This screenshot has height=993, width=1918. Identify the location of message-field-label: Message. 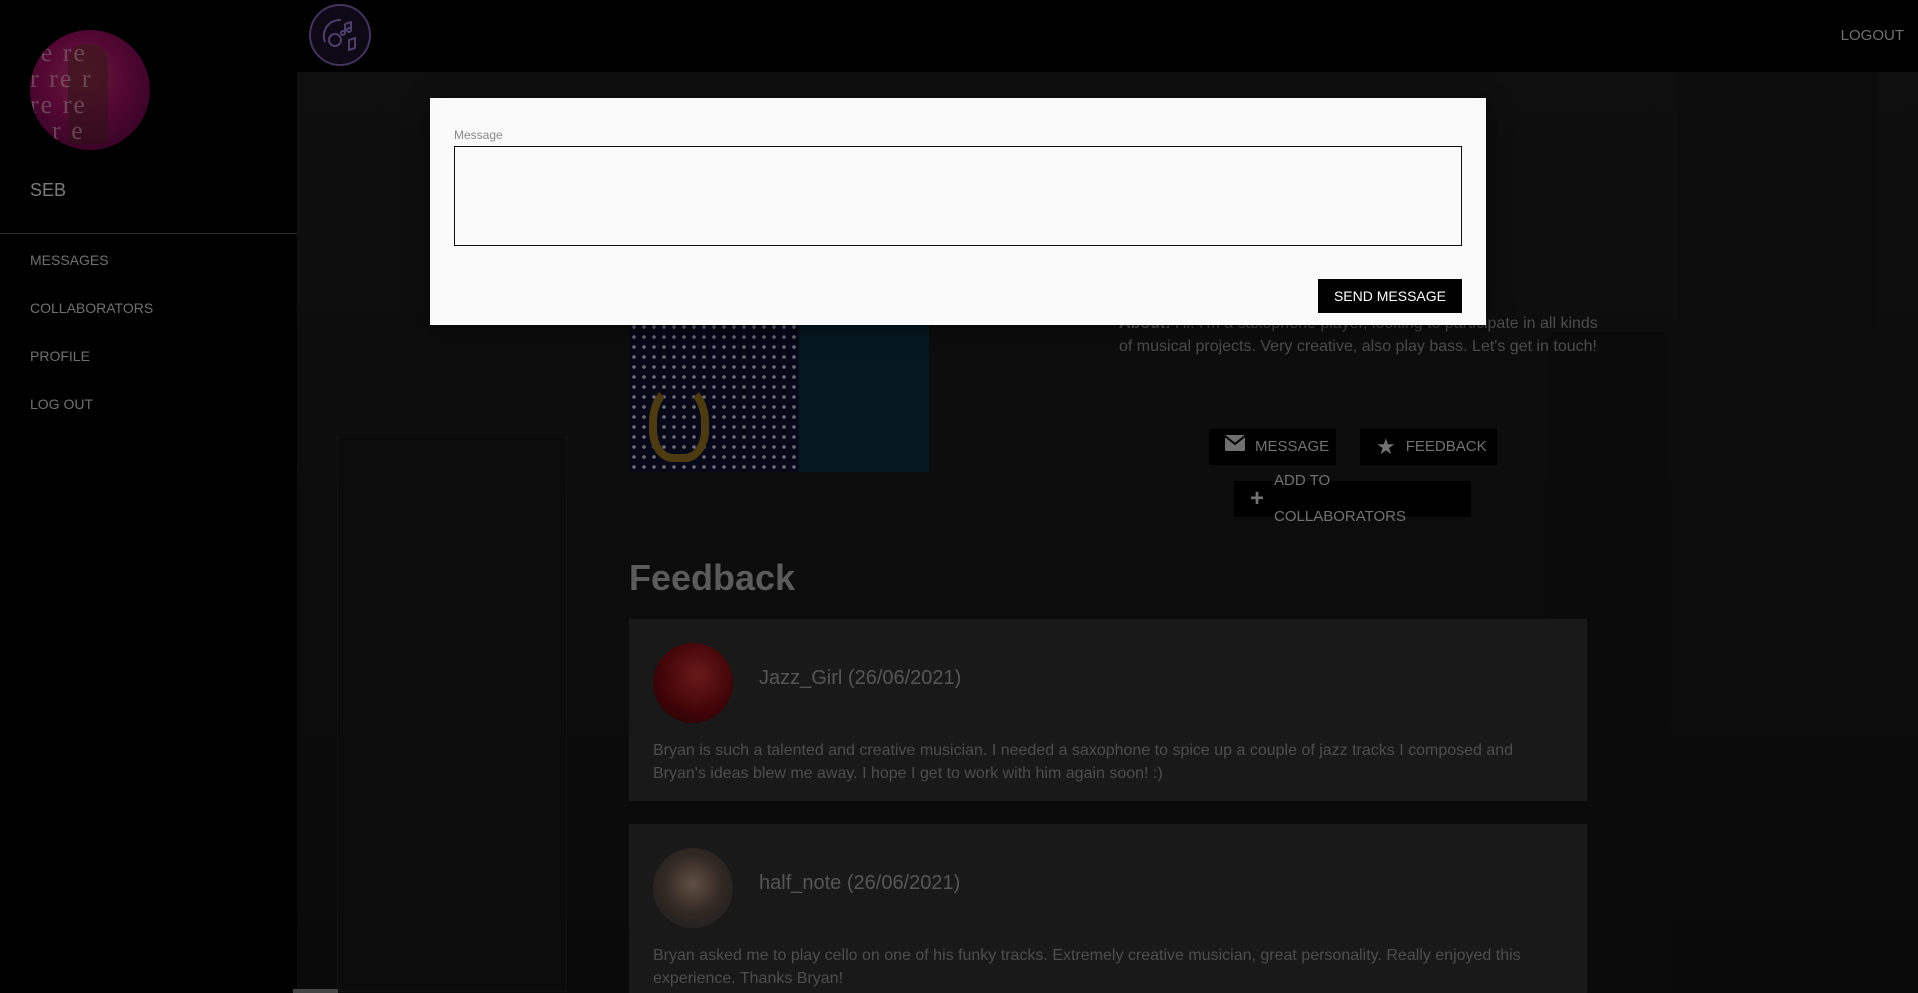
(478, 135).